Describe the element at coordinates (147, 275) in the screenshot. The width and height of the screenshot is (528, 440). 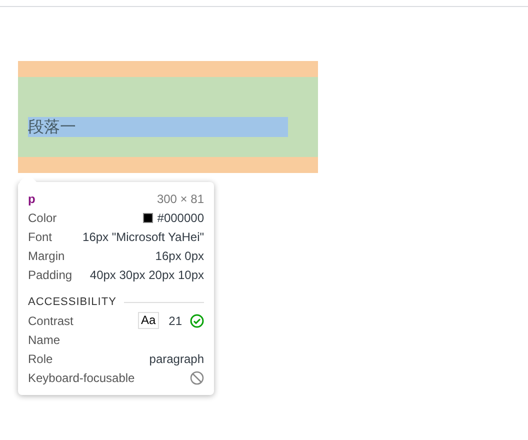
I see `property-value: 40px 30px 20px 10px` at that location.